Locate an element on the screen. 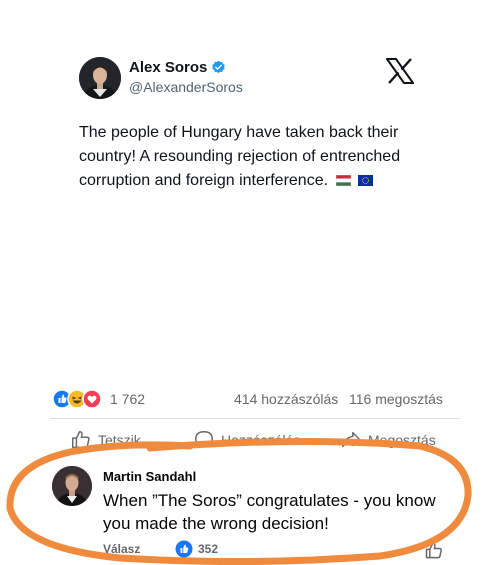 This screenshot has height=565, width=499. reaction-count: 1 762 is located at coordinates (127, 399).